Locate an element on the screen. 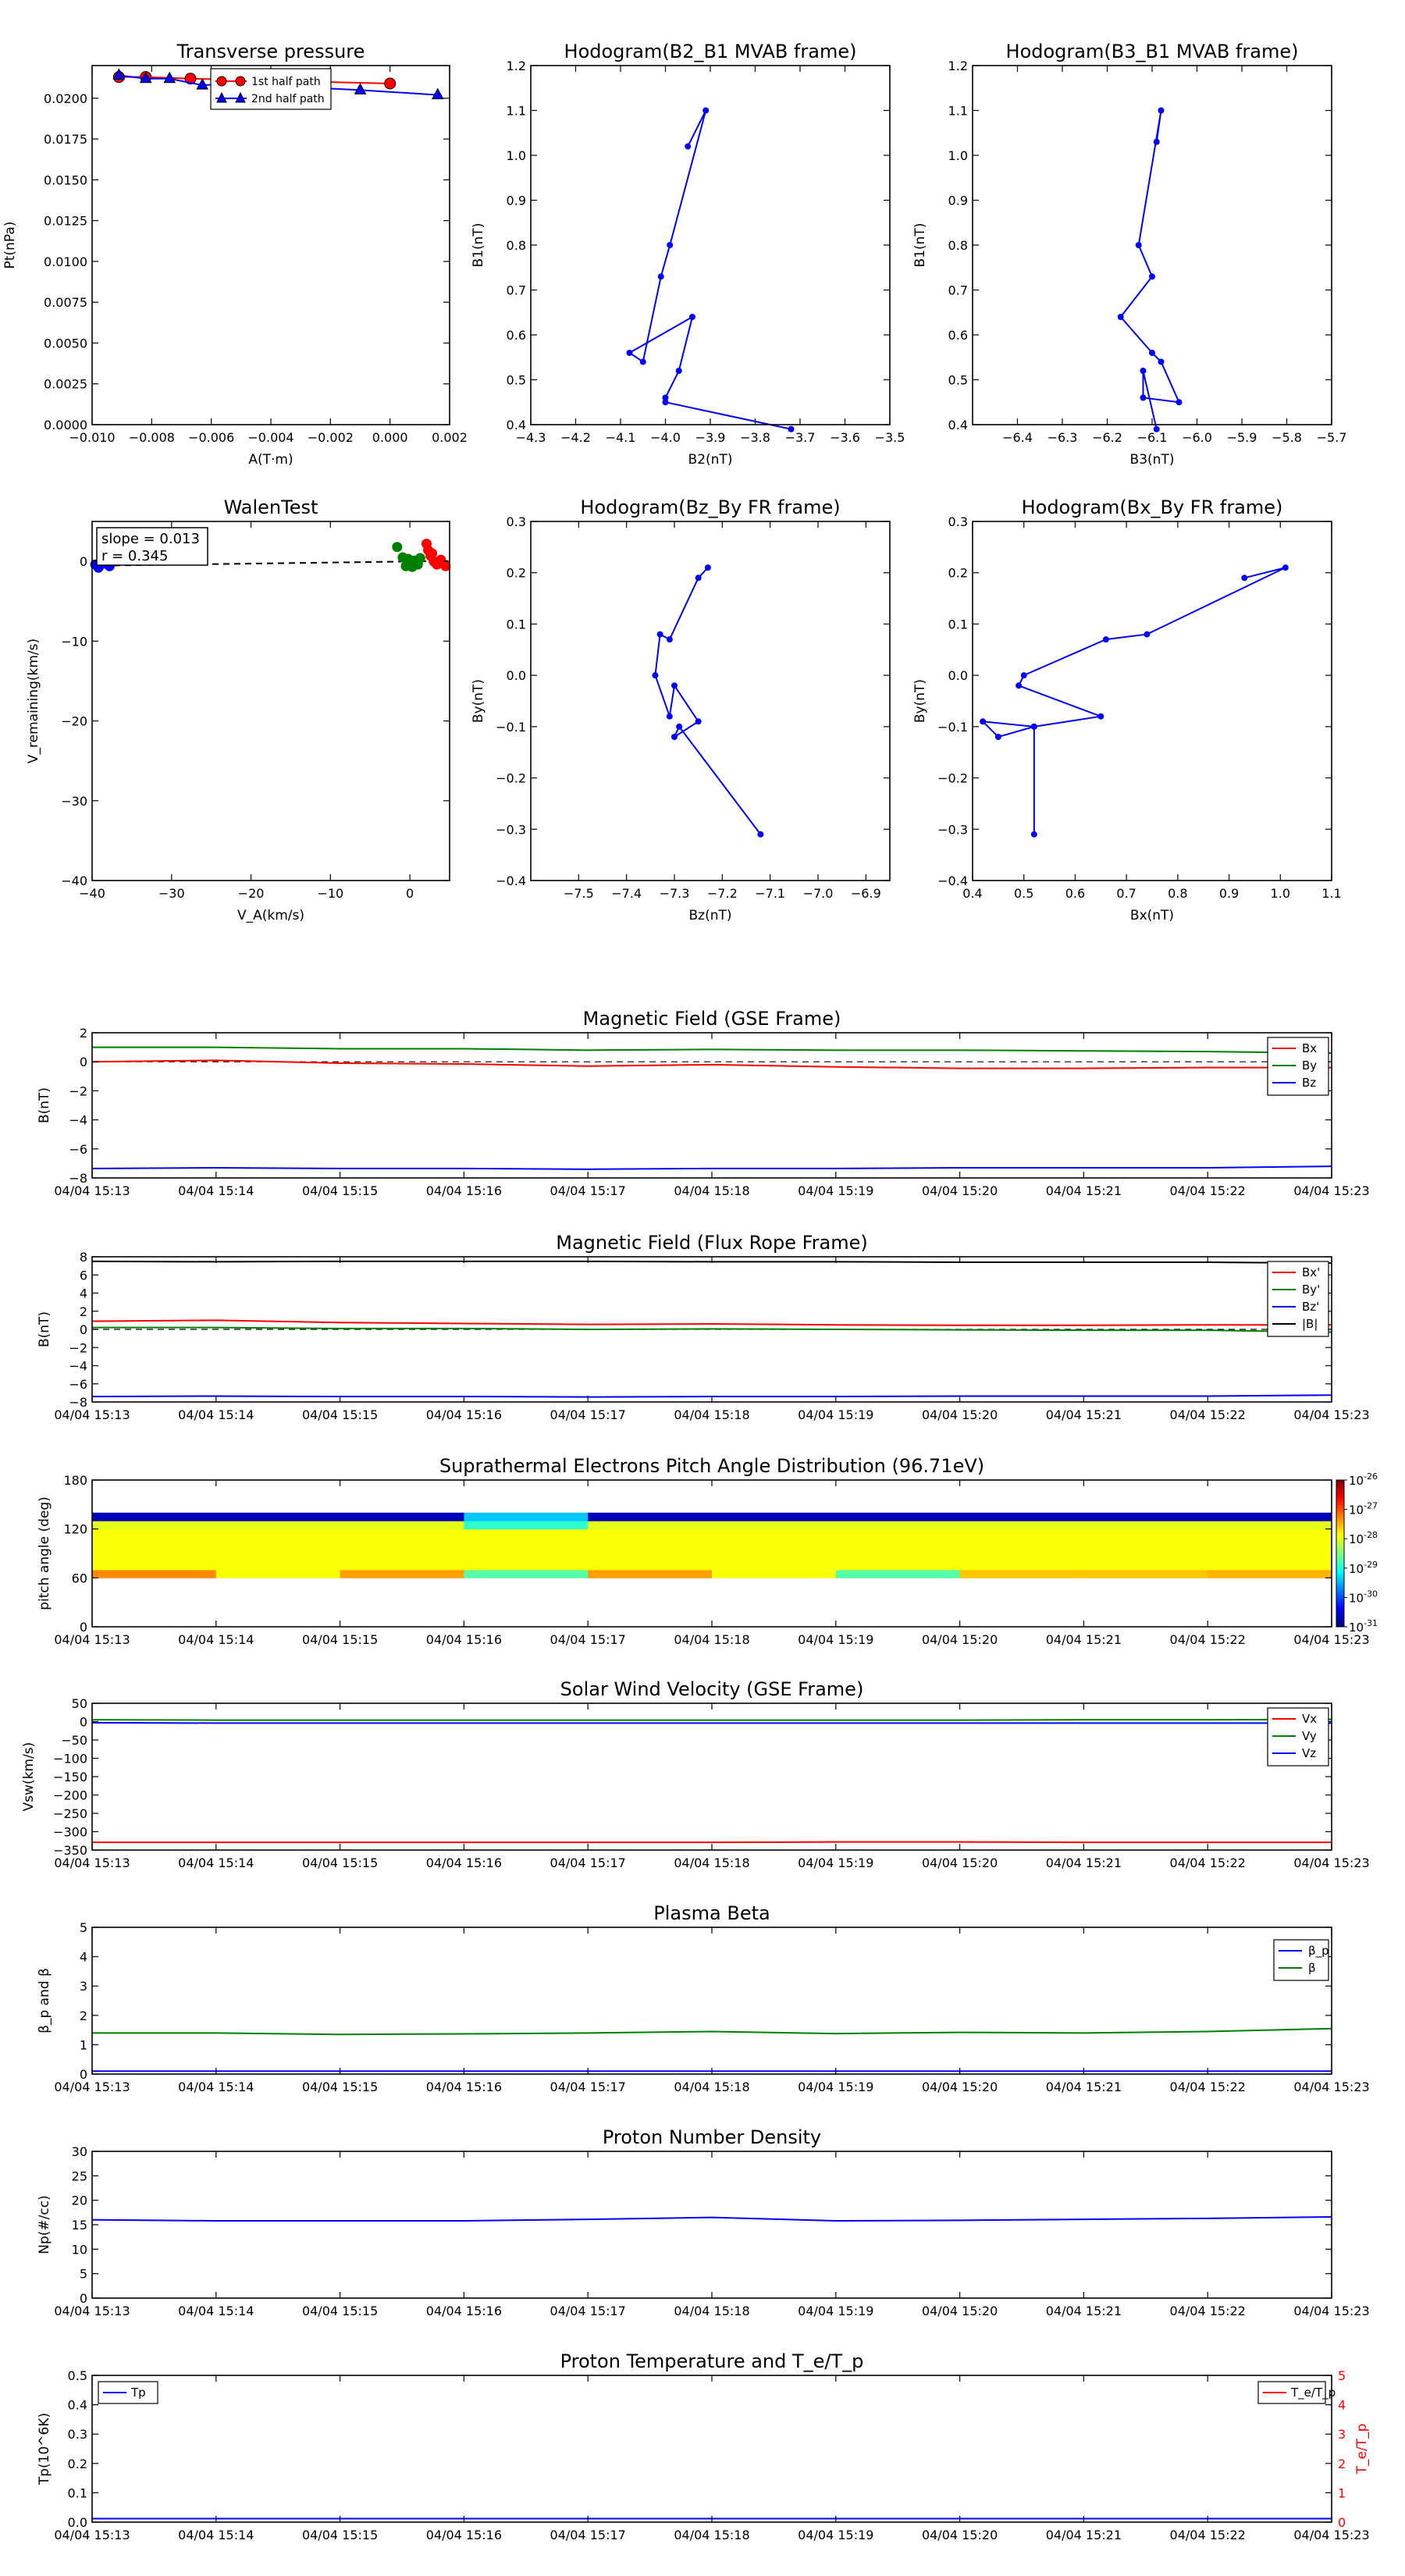  x-axis-label: A(T·m) is located at coordinates (270, 460).